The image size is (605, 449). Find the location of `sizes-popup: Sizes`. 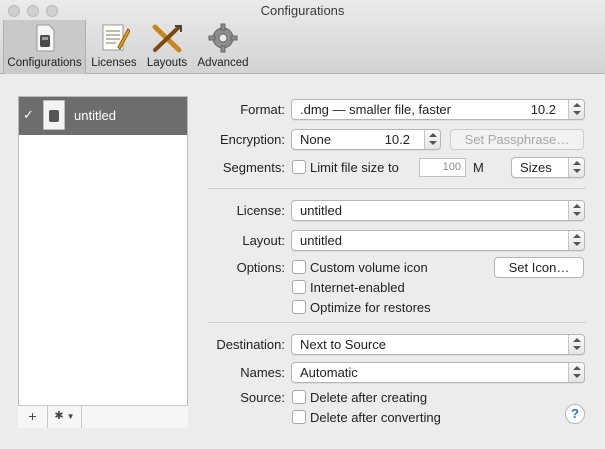

sizes-popup: Sizes is located at coordinates (548, 167).